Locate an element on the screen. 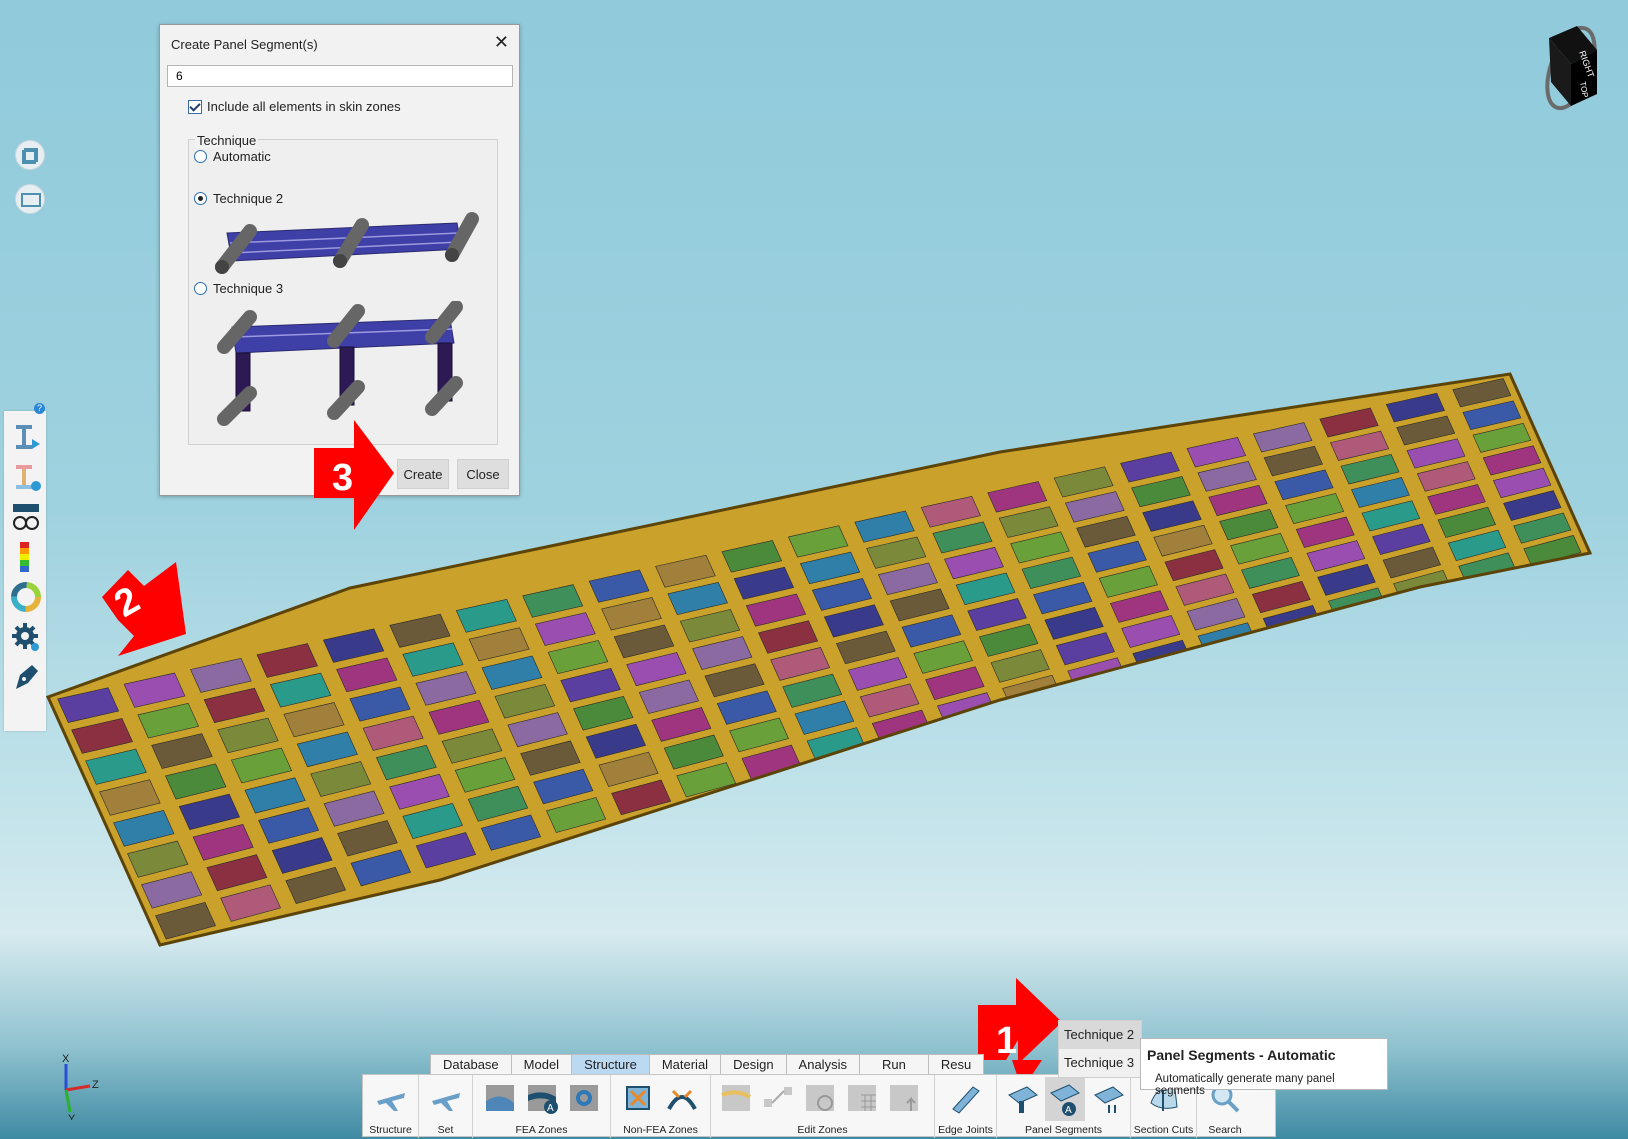 The height and width of the screenshot is (1139, 1628). axis-z-label: Z is located at coordinates (95, 1085).